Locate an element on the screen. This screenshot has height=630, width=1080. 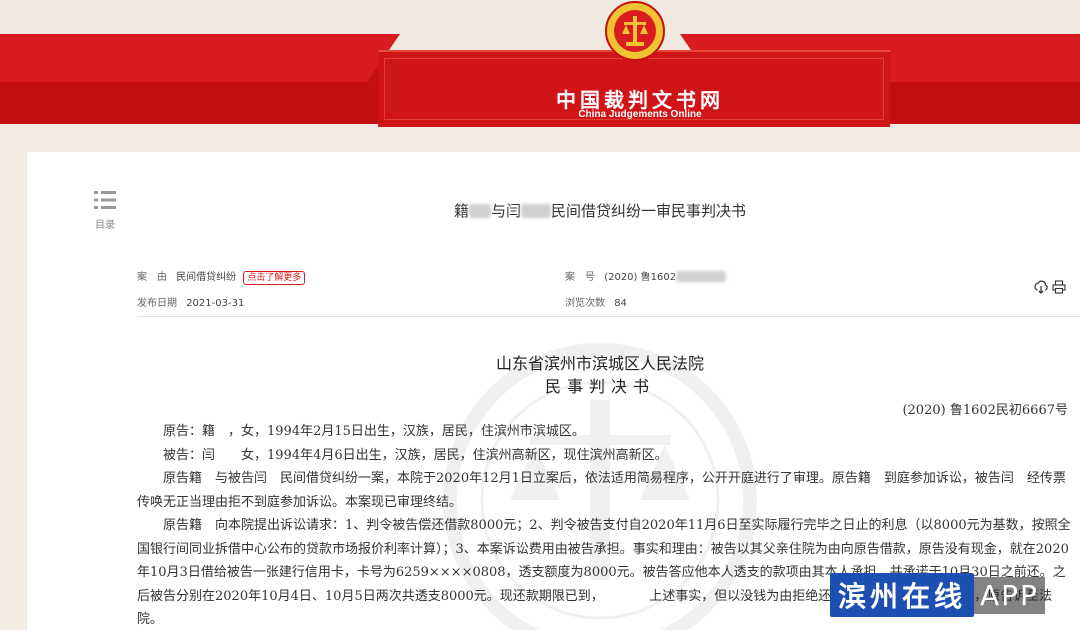
title-part: 与闫 is located at coordinates (505, 211).